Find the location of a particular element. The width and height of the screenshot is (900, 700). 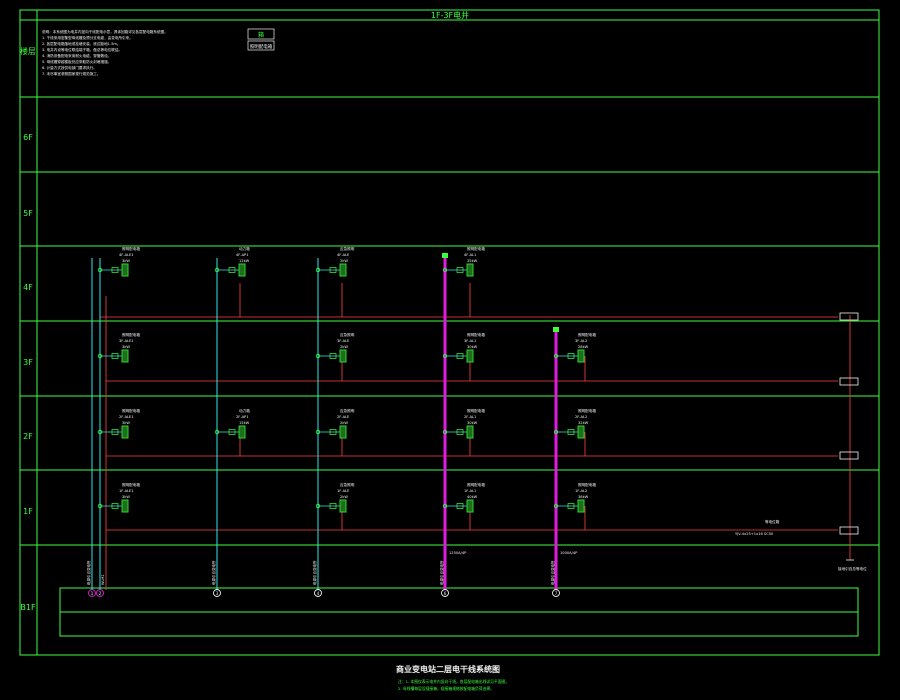

panel-id: 4F-ALE is located at coordinates (343, 255).